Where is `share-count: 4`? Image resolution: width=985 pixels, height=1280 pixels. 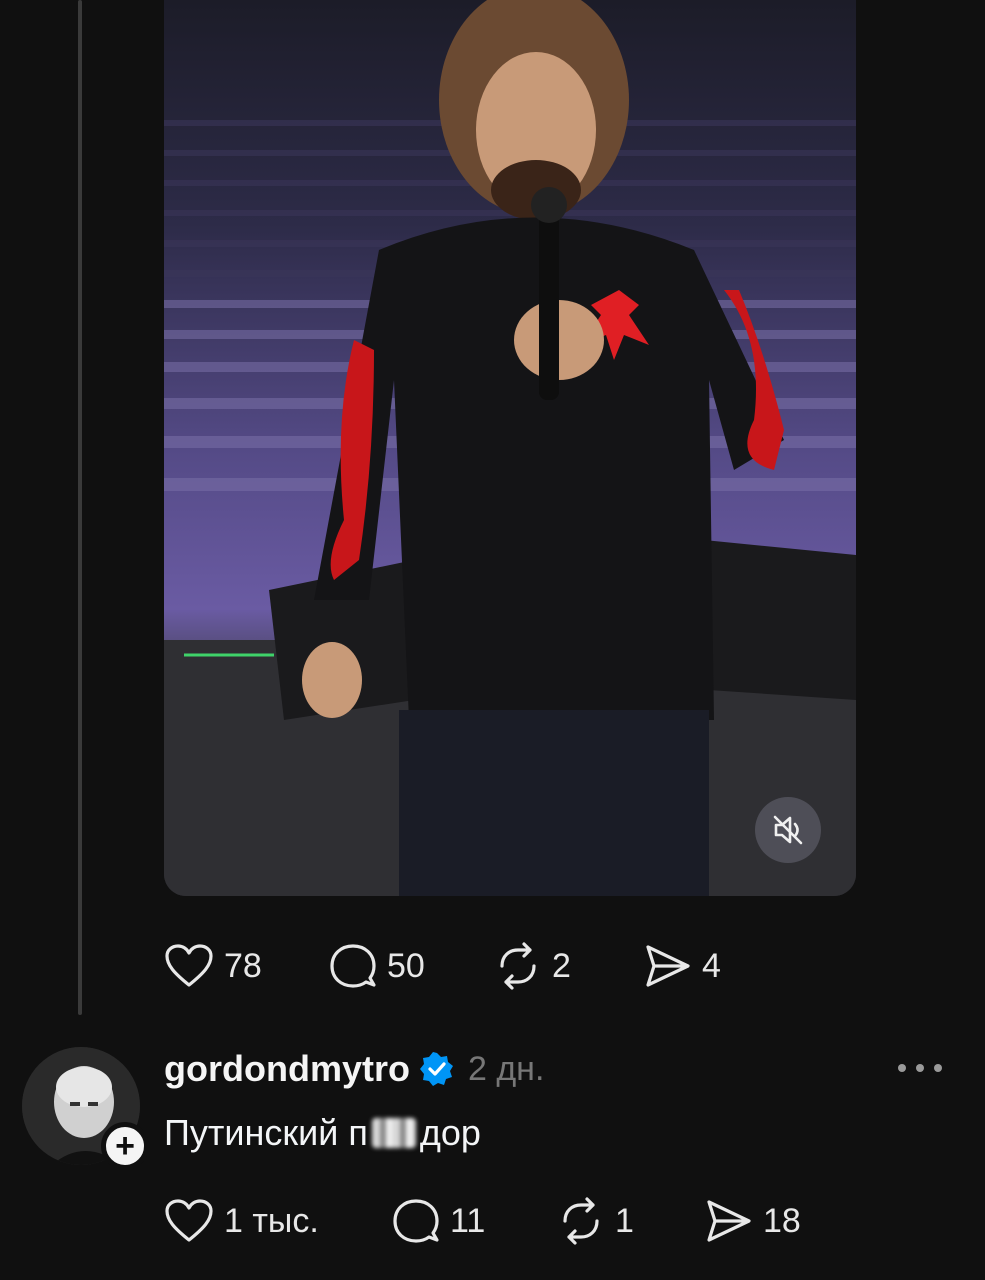
share-count: 4 is located at coordinates (711, 965).